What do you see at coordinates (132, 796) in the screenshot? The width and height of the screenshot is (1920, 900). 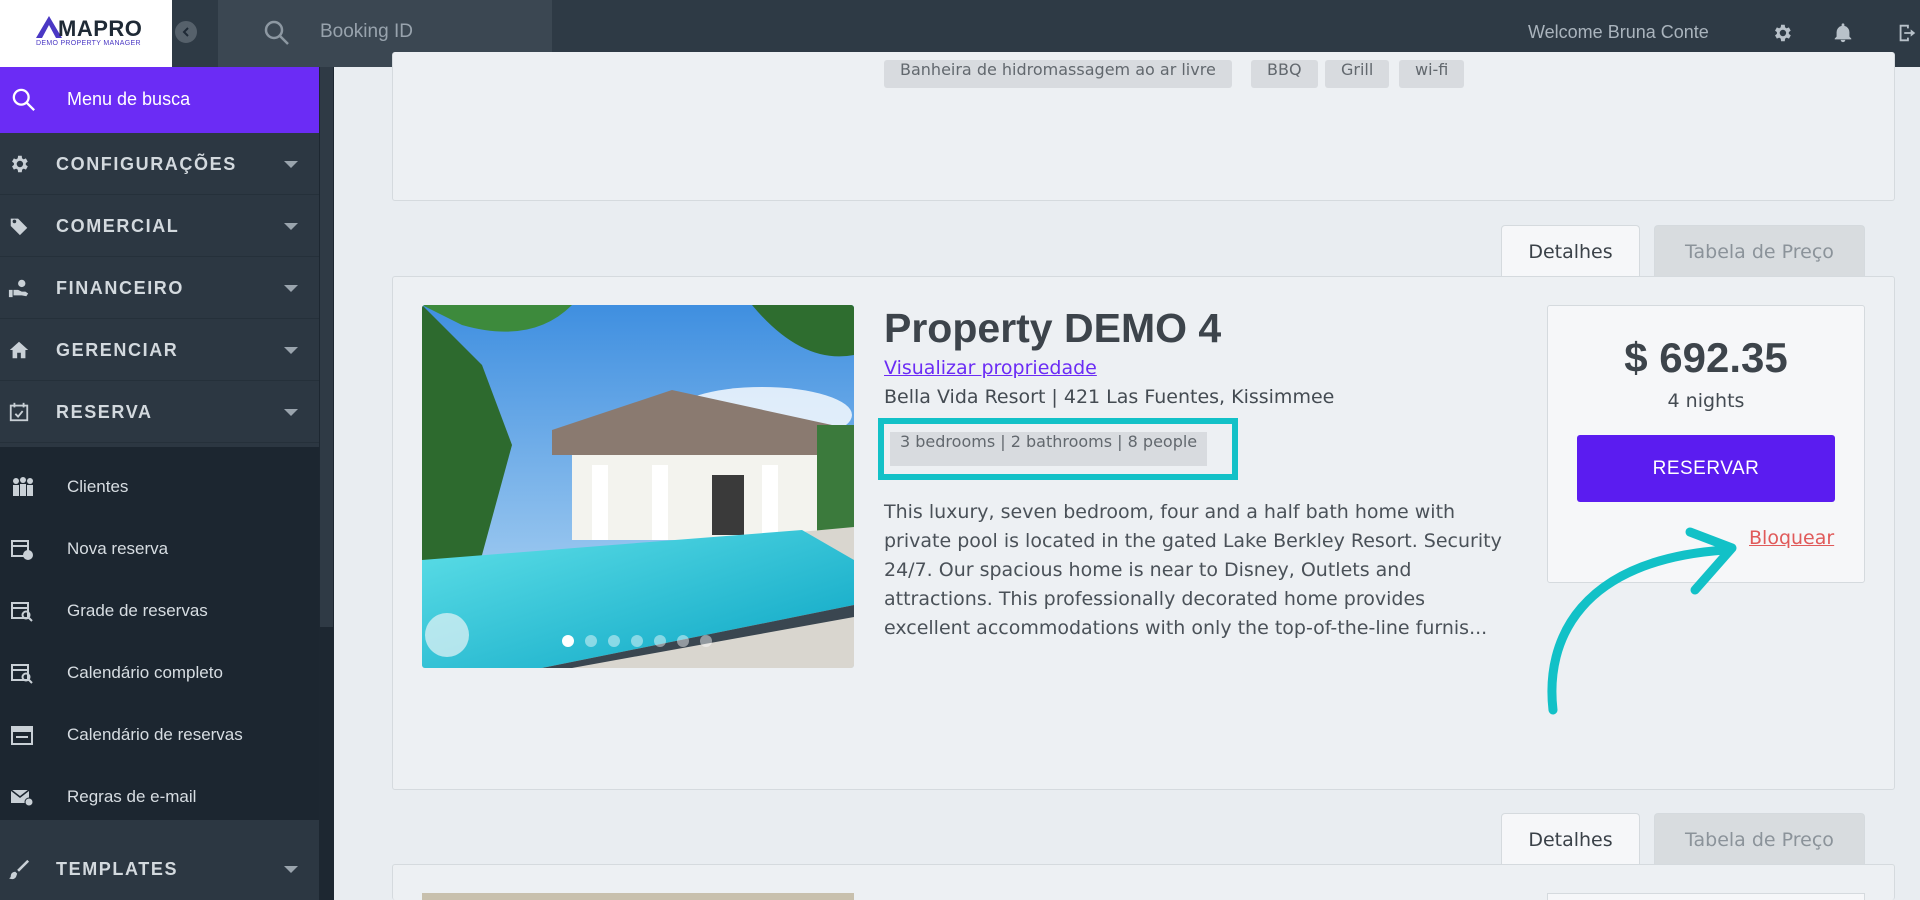 I see `sidebar-item-label: Regras de e-mail` at bounding box center [132, 796].